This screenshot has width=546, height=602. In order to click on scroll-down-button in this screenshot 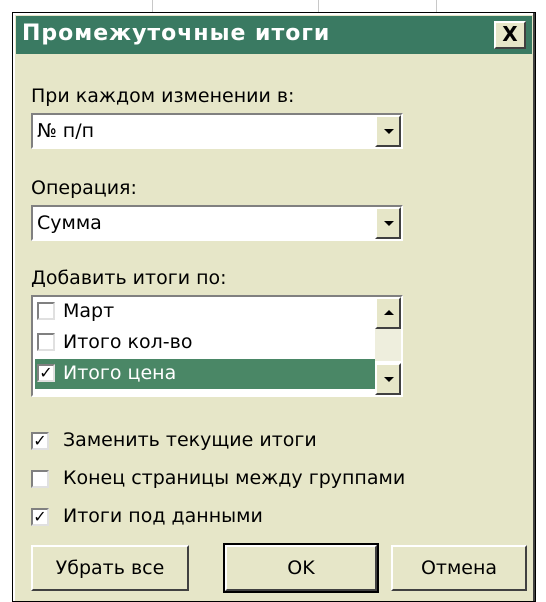, I will do `click(388, 379)`.